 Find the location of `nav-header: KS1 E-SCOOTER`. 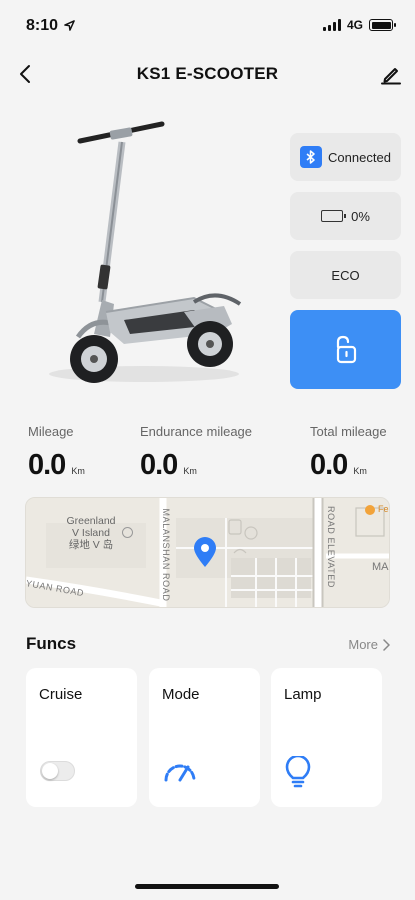

nav-header: KS1 E-SCOOTER is located at coordinates (207, 74).